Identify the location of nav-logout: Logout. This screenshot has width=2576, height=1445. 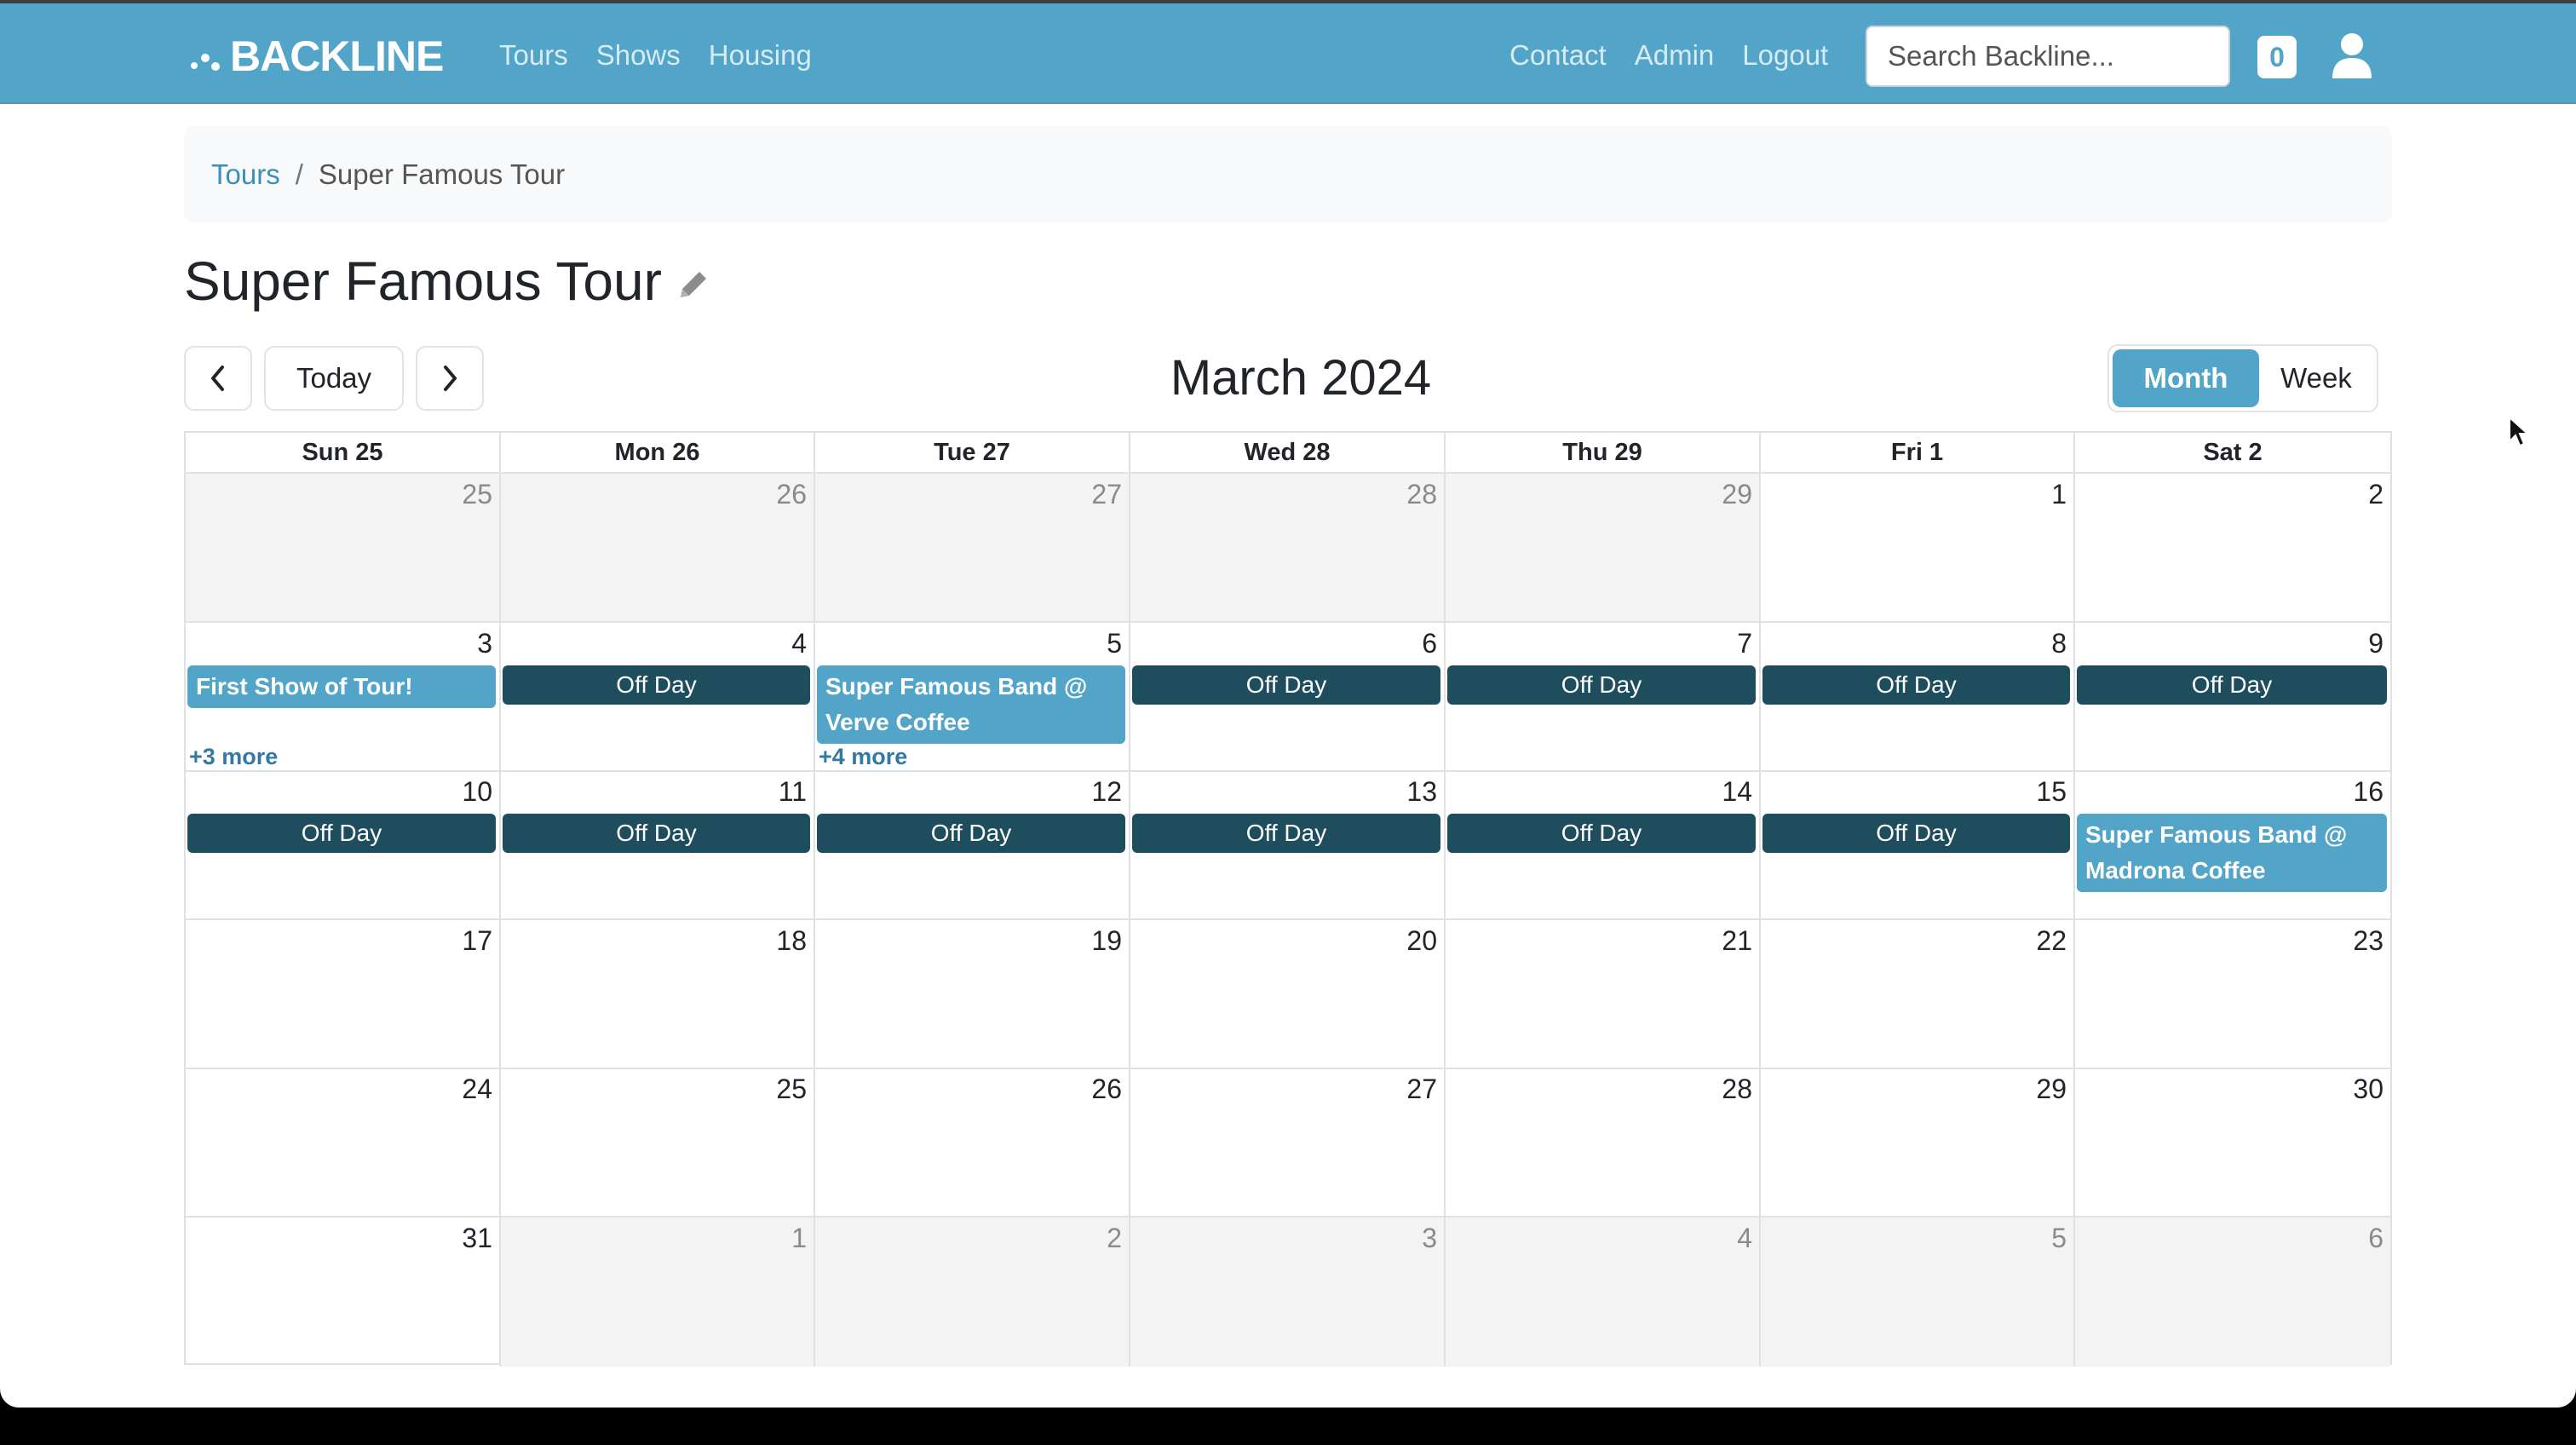
(1785, 56).